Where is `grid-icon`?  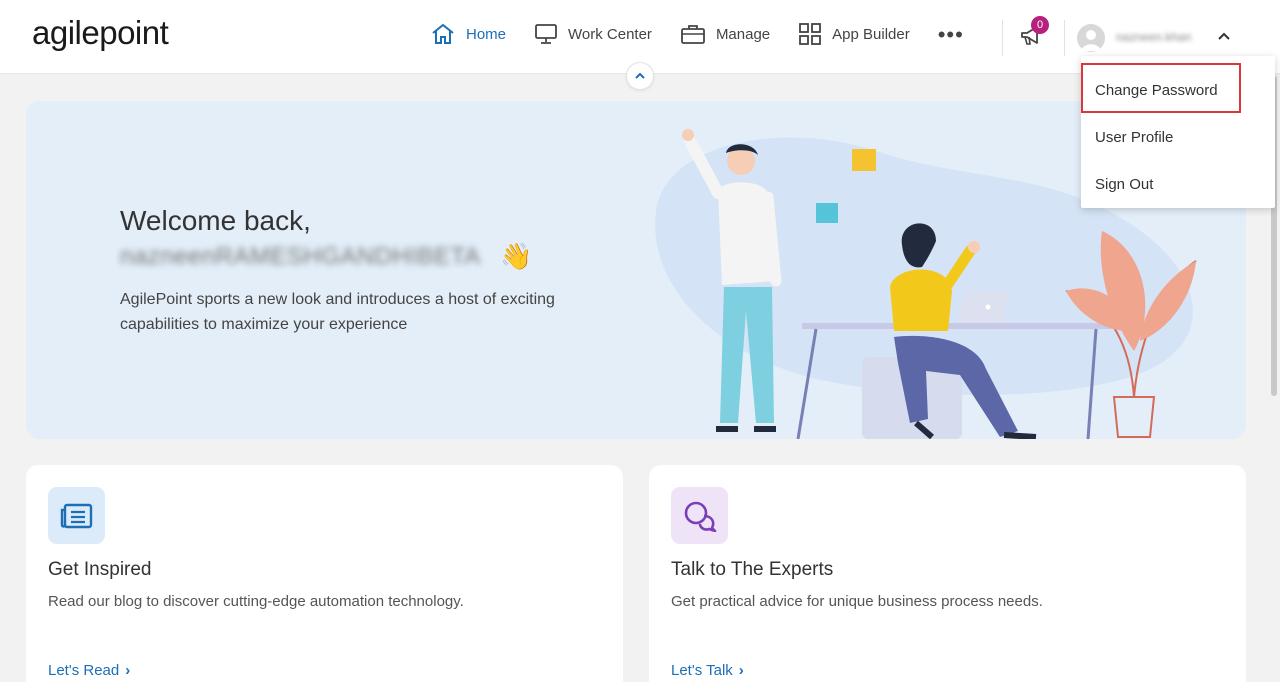
grid-icon is located at coordinates (810, 34).